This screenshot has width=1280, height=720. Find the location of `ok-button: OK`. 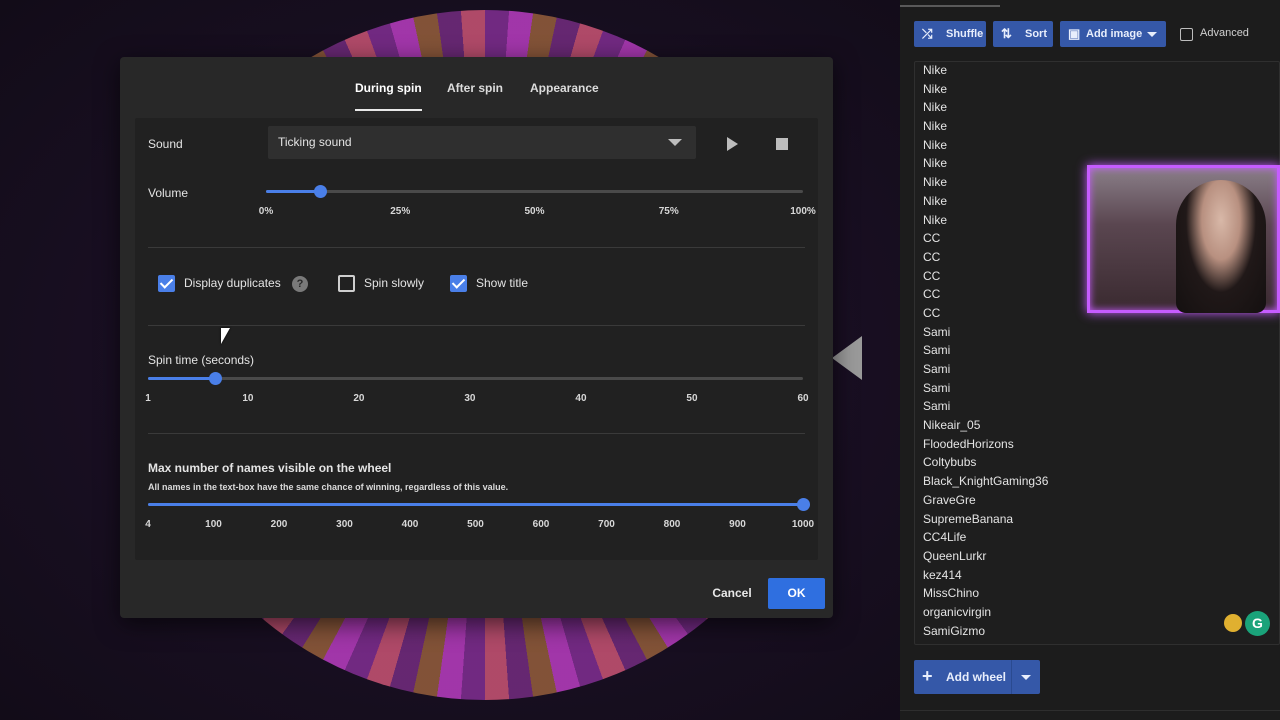

ok-button: OK is located at coordinates (796, 593).